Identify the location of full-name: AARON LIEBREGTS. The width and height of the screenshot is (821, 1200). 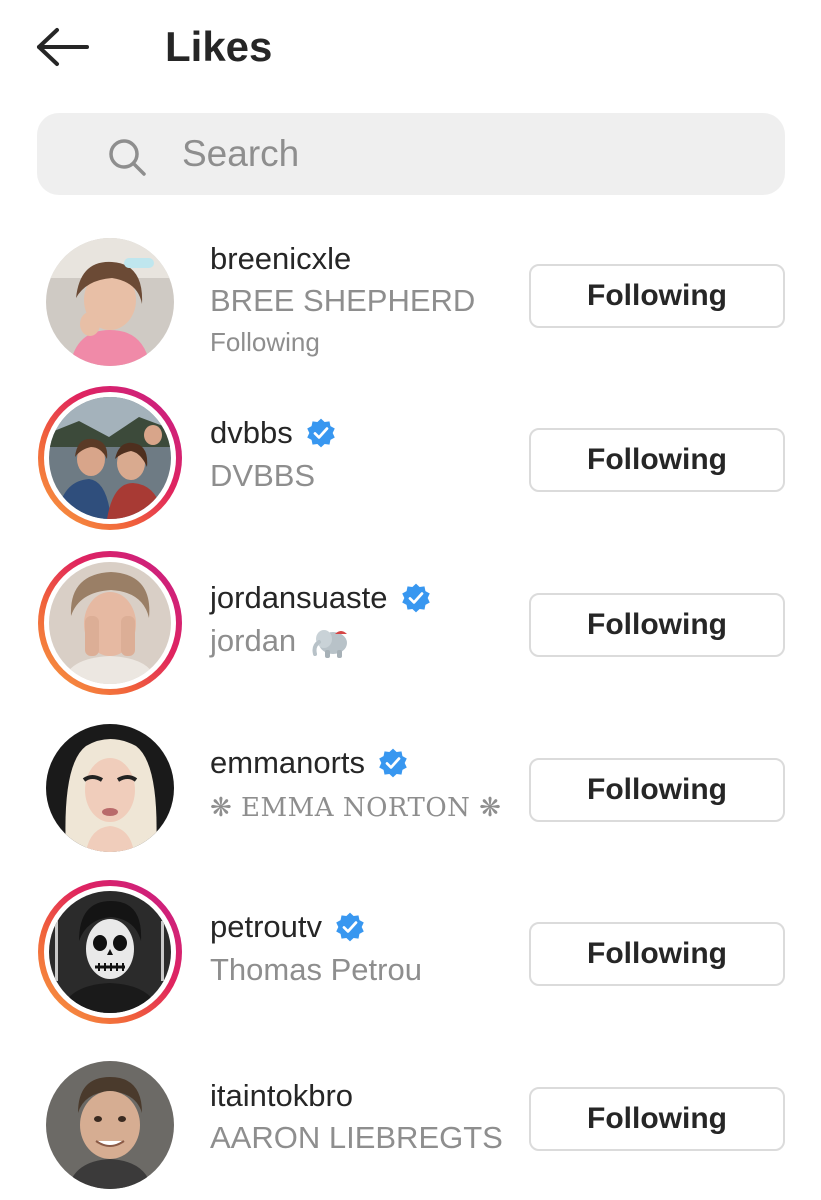
(356, 1137).